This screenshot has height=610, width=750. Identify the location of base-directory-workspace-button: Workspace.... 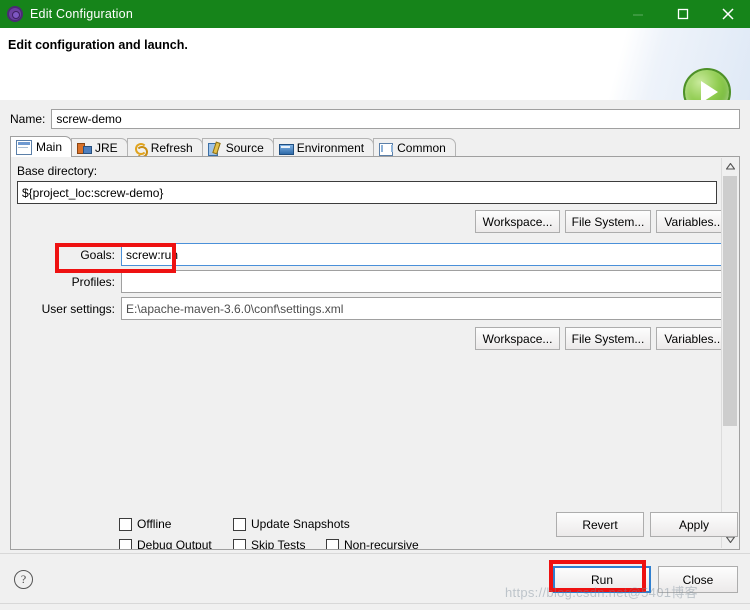
(517, 221).